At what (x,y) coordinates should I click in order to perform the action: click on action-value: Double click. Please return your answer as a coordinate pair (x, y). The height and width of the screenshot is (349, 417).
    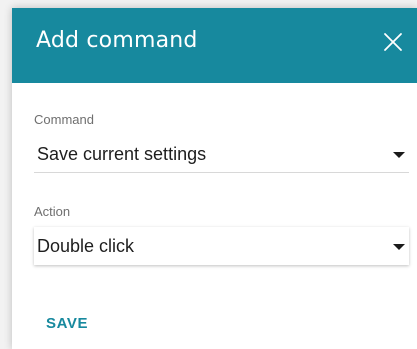
    Looking at the image, I should click on (86, 246).